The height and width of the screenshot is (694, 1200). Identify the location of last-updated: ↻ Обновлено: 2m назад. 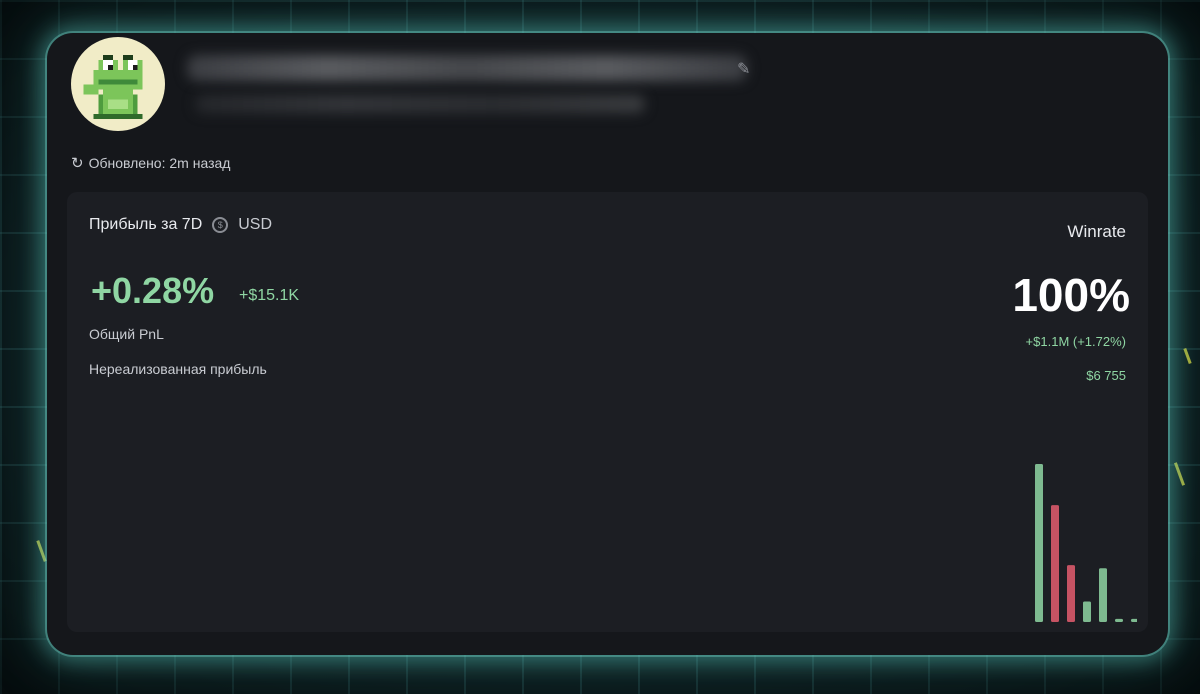
(150, 163).